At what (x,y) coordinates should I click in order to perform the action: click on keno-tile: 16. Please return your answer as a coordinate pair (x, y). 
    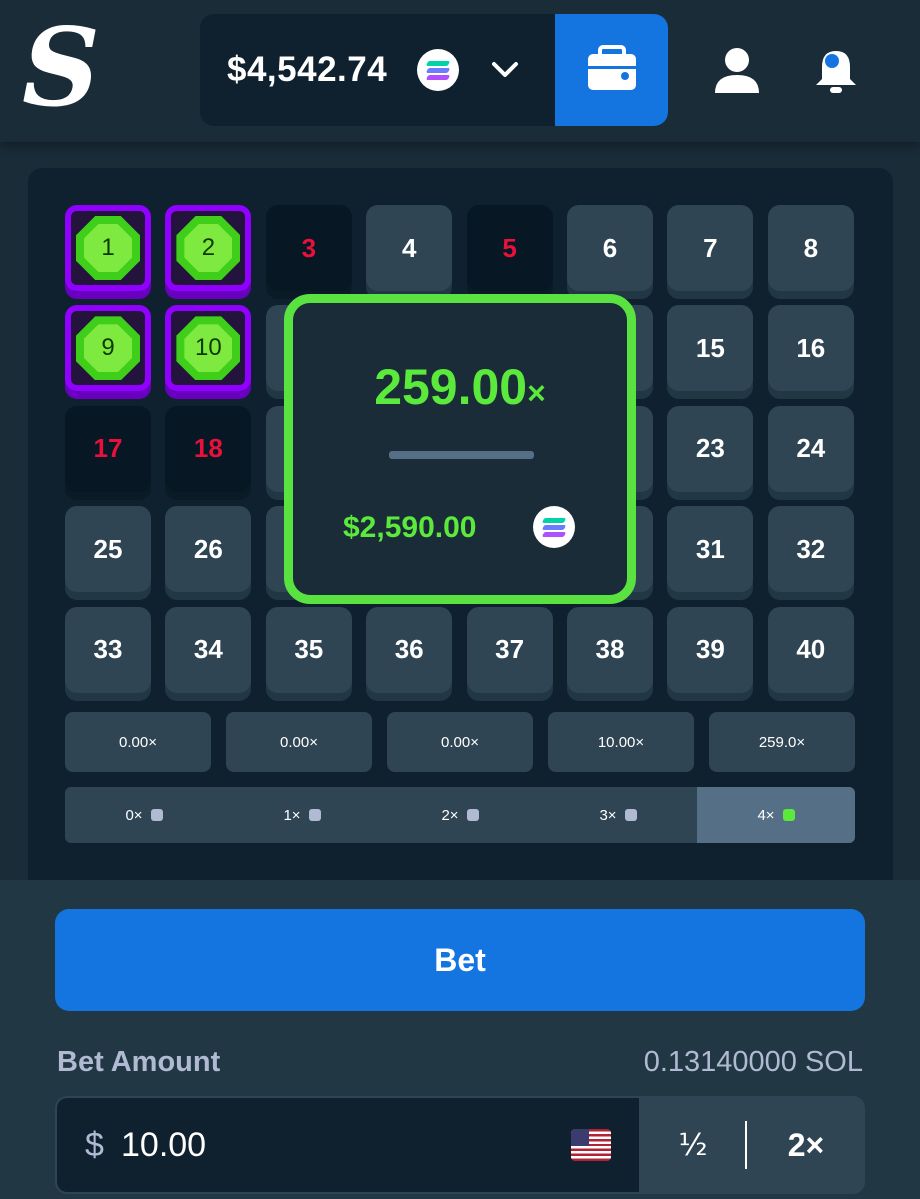
    Looking at the image, I should click on (810, 348).